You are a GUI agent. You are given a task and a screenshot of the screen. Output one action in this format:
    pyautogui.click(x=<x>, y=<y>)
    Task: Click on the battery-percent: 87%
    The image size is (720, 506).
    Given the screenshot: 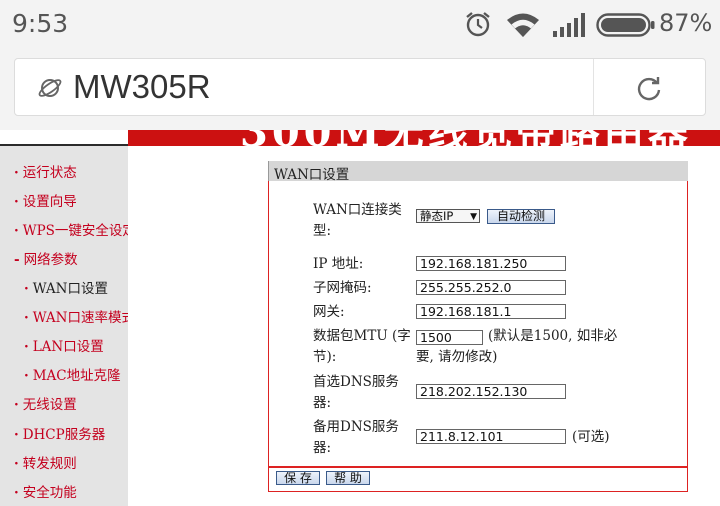 What is the action you would take?
    pyautogui.click(x=686, y=23)
    